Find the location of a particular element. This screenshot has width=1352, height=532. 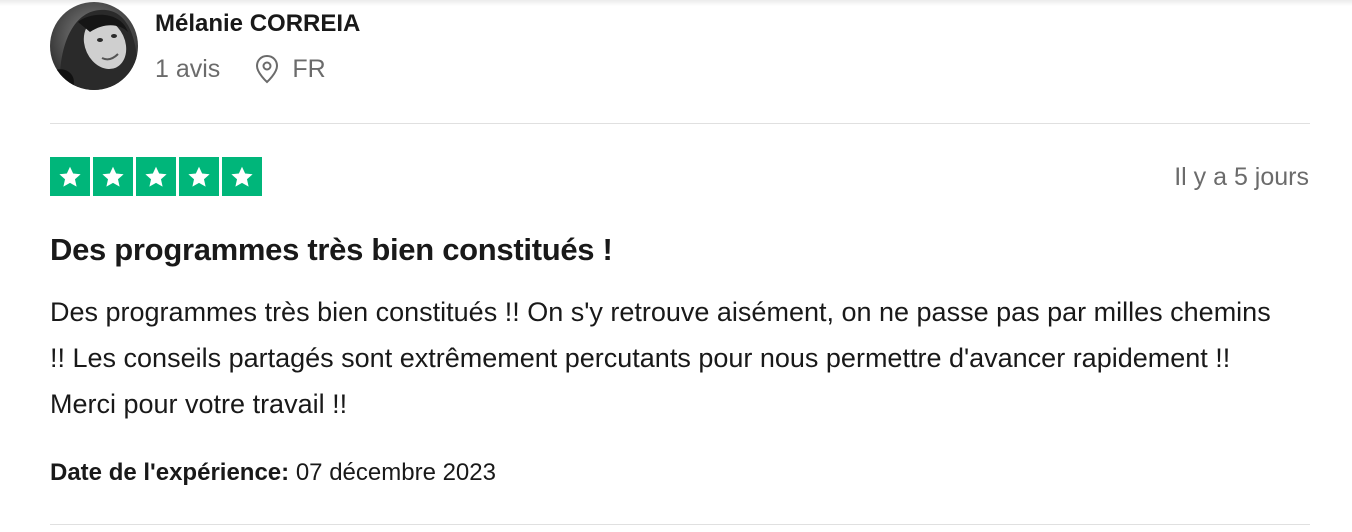

review-title: Des programmes très bien constitués ! is located at coordinates (331, 250).